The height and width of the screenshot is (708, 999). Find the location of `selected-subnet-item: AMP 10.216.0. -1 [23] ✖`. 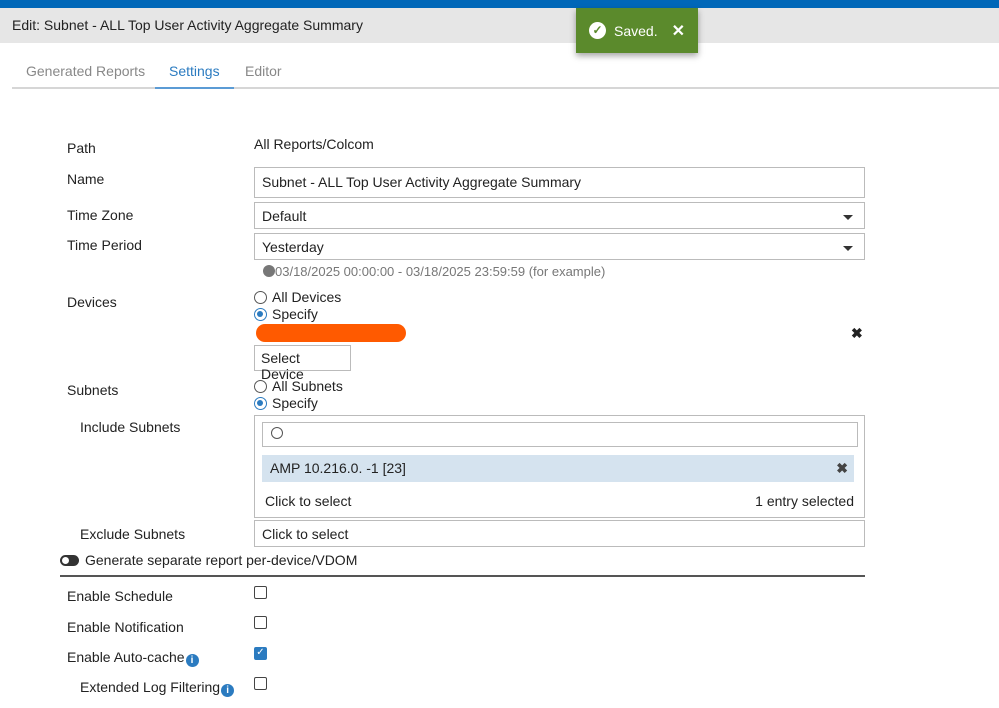

selected-subnet-item: AMP 10.216.0. -1 [23] ✖ is located at coordinates (558, 468).